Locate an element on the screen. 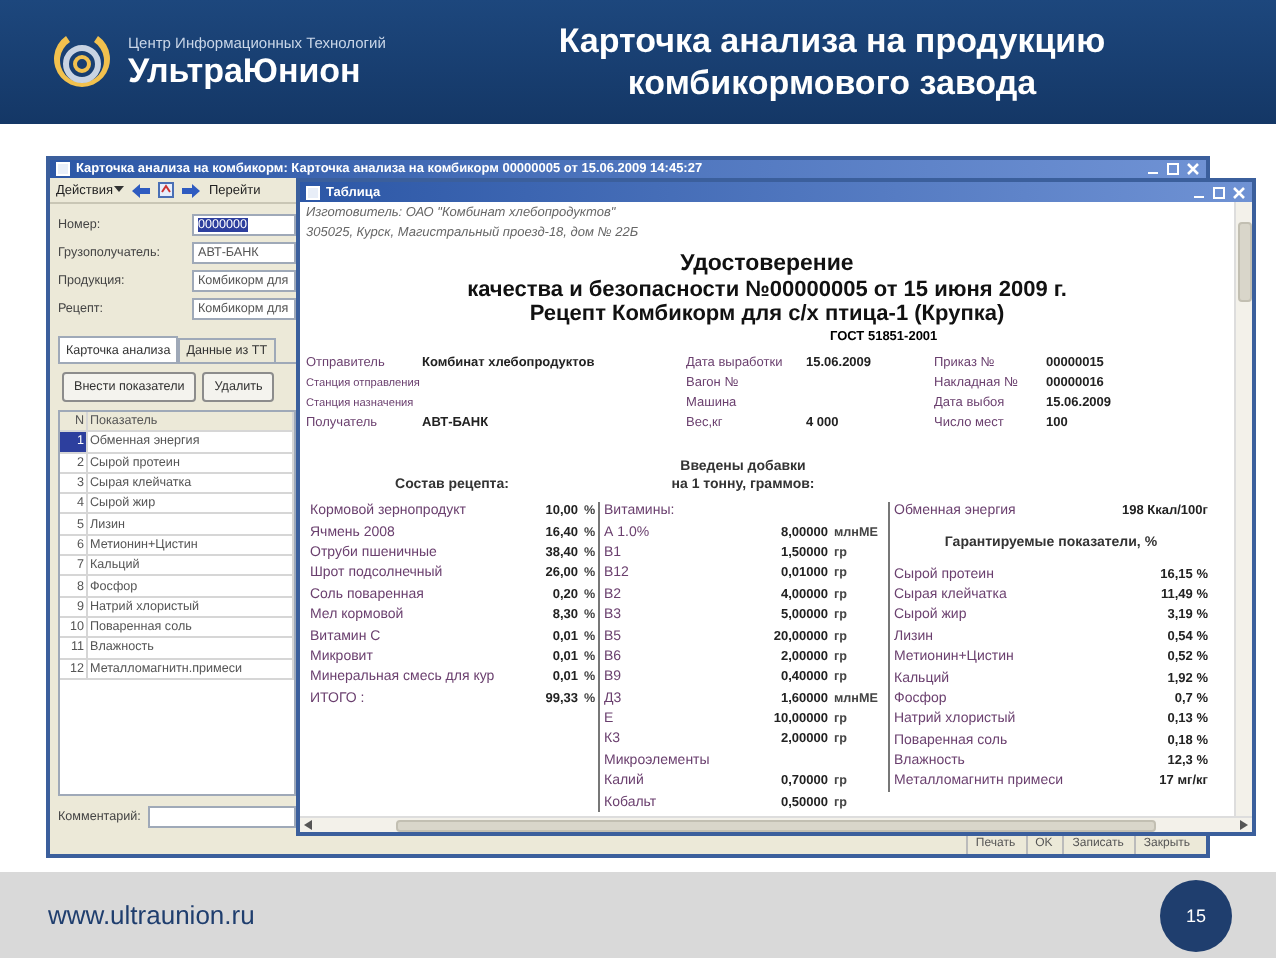  logo-name: УльтраЮнион is located at coordinates (245, 71).